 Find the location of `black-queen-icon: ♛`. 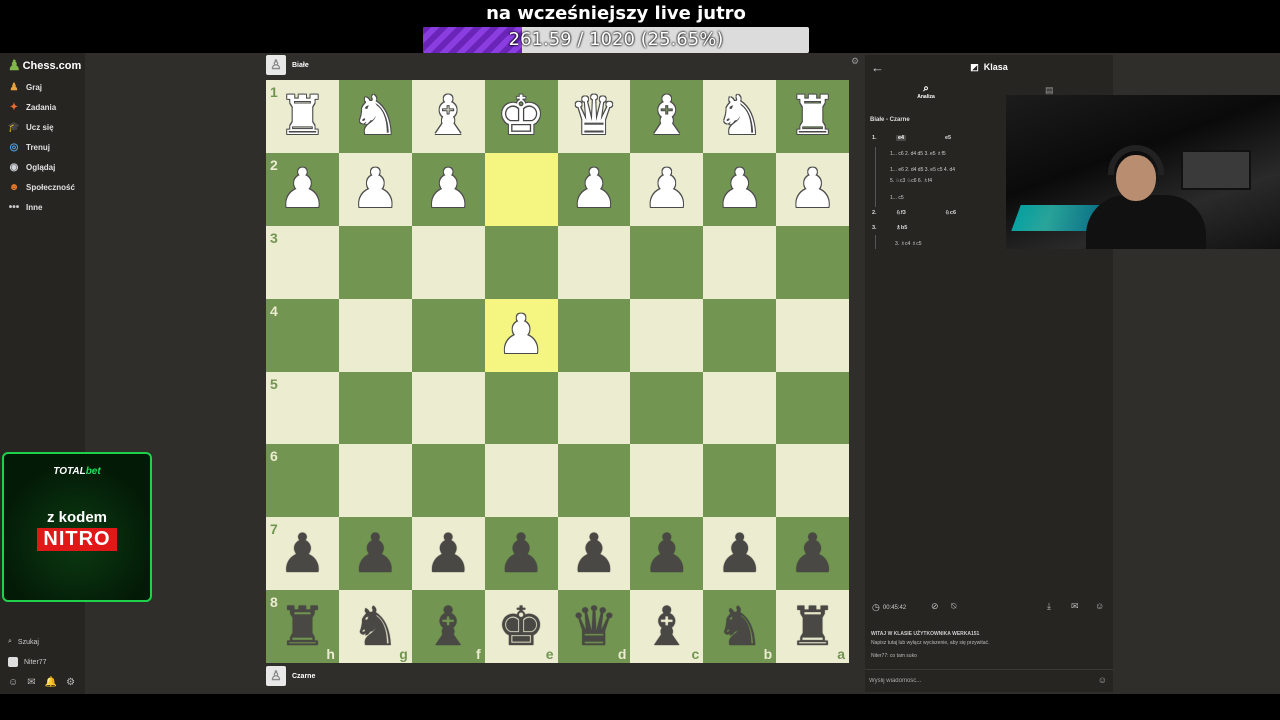

black-queen-icon: ♛ is located at coordinates (594, 626).